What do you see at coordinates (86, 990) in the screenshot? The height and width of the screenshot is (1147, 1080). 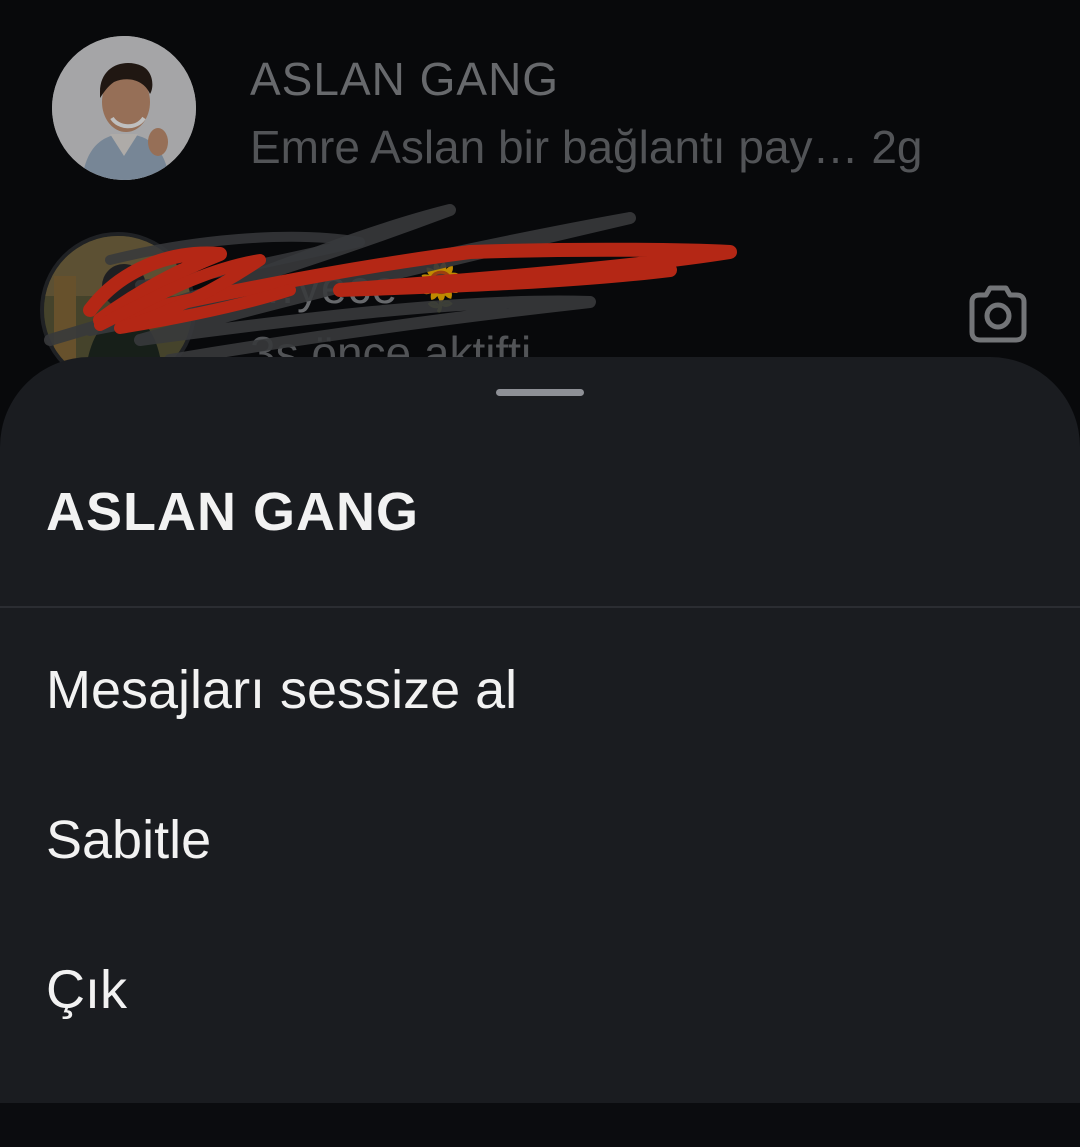 I see `menu-item-label: Çık` at bounding box center [86, 990].